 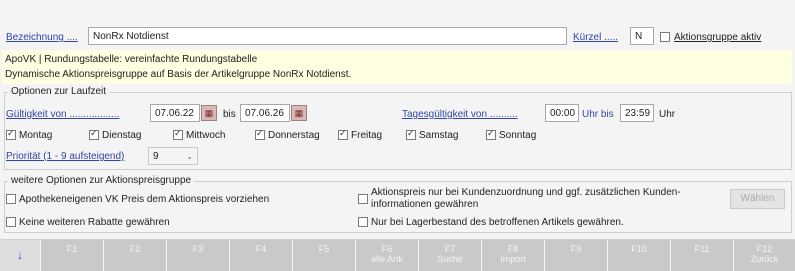 I want to click on f10-key: F10, so click(x=639, y=255).